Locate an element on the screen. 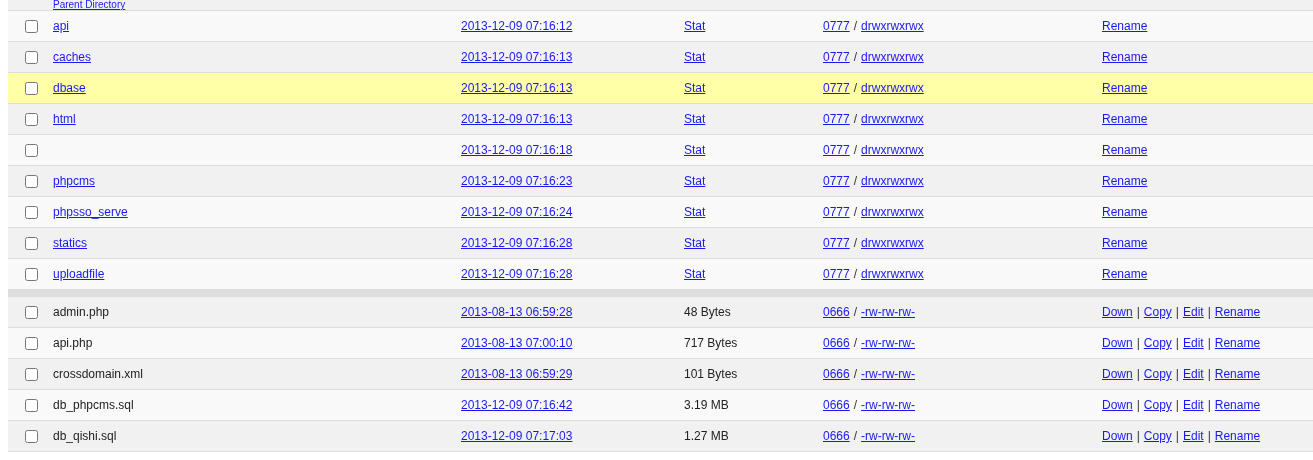  folder-link: uploadfile is located at coordinates (79, 274).